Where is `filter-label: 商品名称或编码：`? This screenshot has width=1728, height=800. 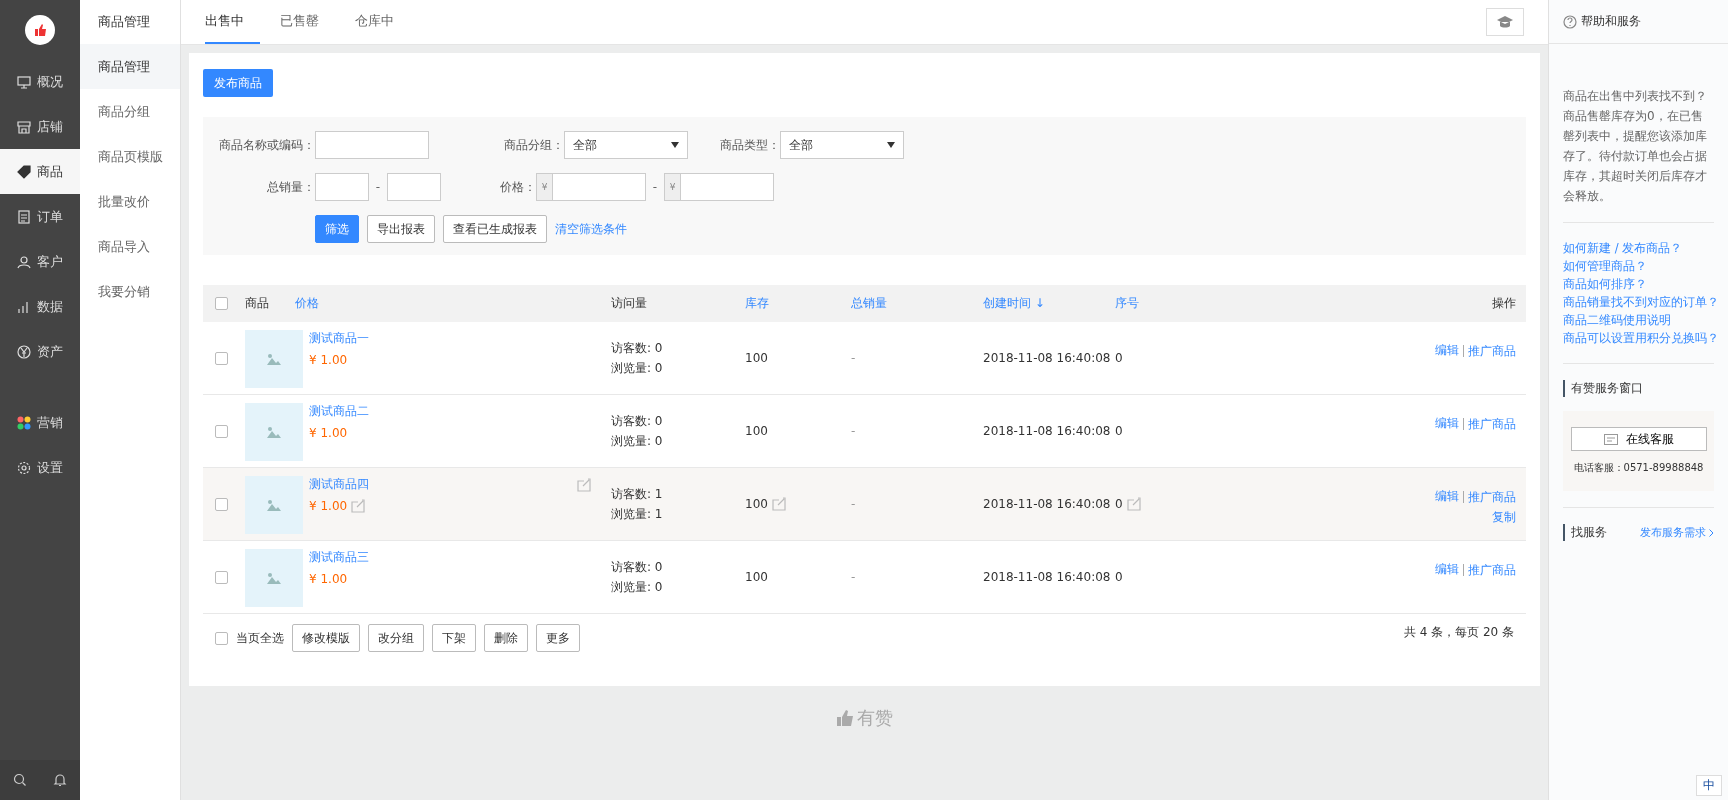 filter-label: 商品名称或编码： is located at coordinates (266, 145).